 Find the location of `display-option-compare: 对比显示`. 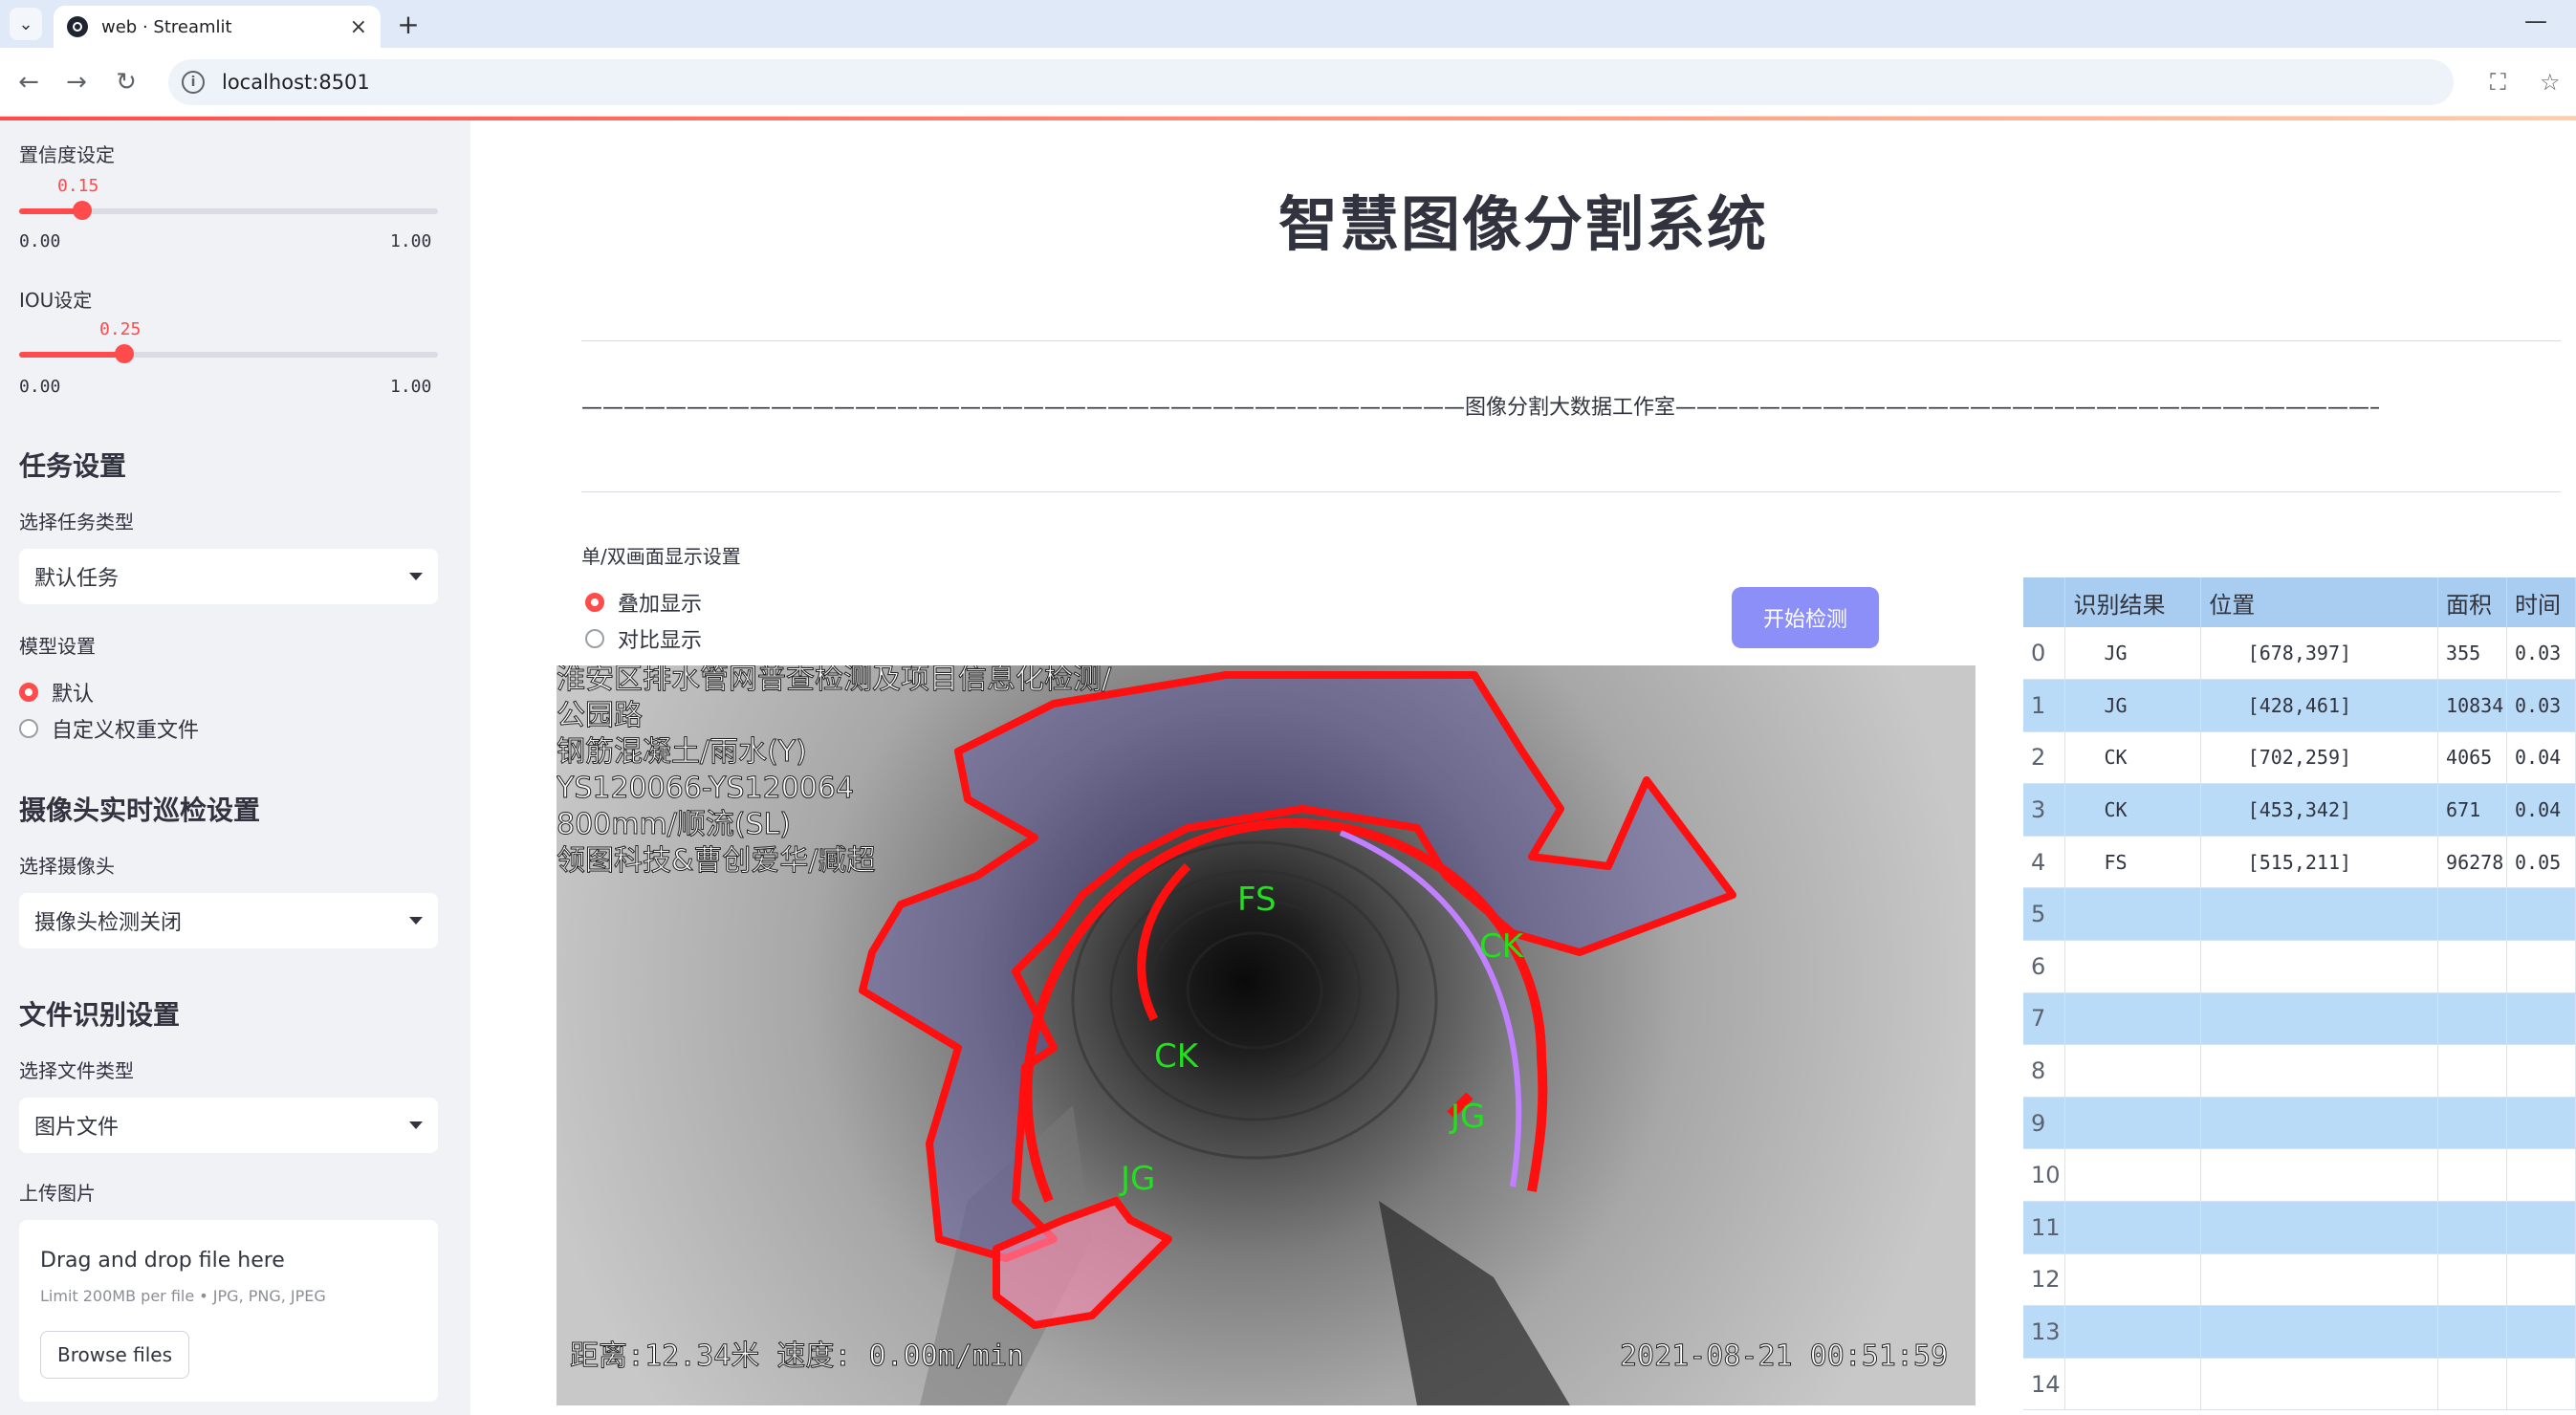

display-option-compare: 对比显示 is located at coordinates (643, 639).